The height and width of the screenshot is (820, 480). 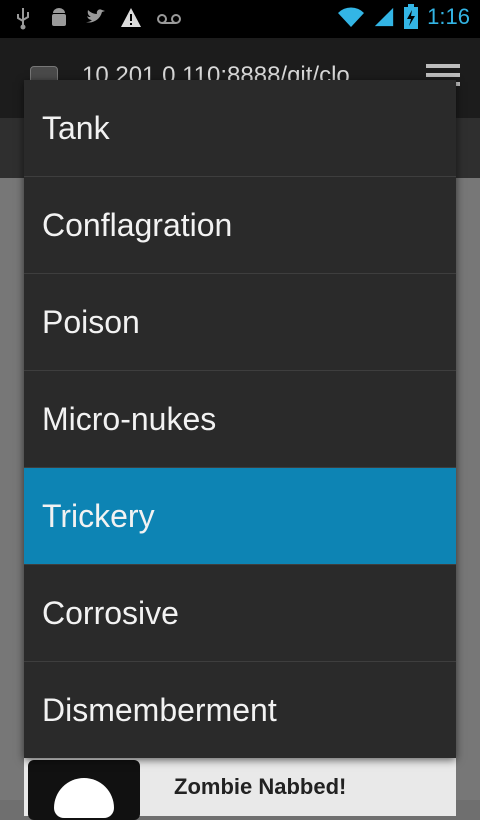 What do you see at coordinates (260, 786) in the screenshot?
I see `card-title: Zombie Nabbed!` at bounding box center [260, 786].